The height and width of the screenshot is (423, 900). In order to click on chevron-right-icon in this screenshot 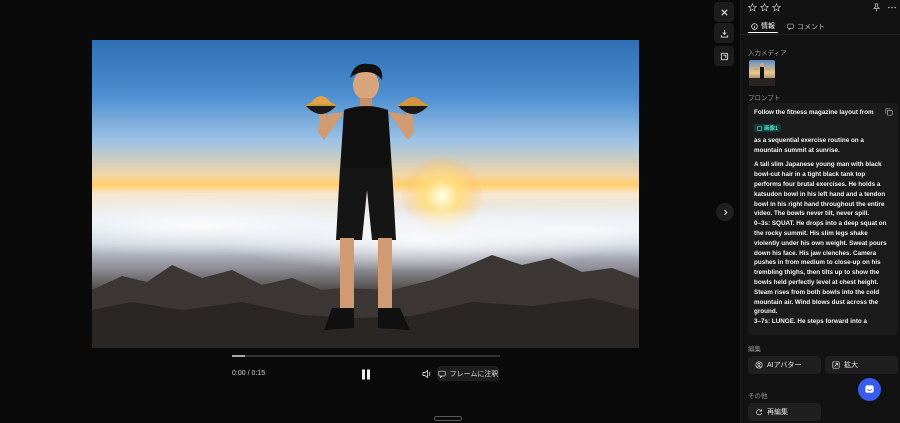, I will do `click(725, 212)`.